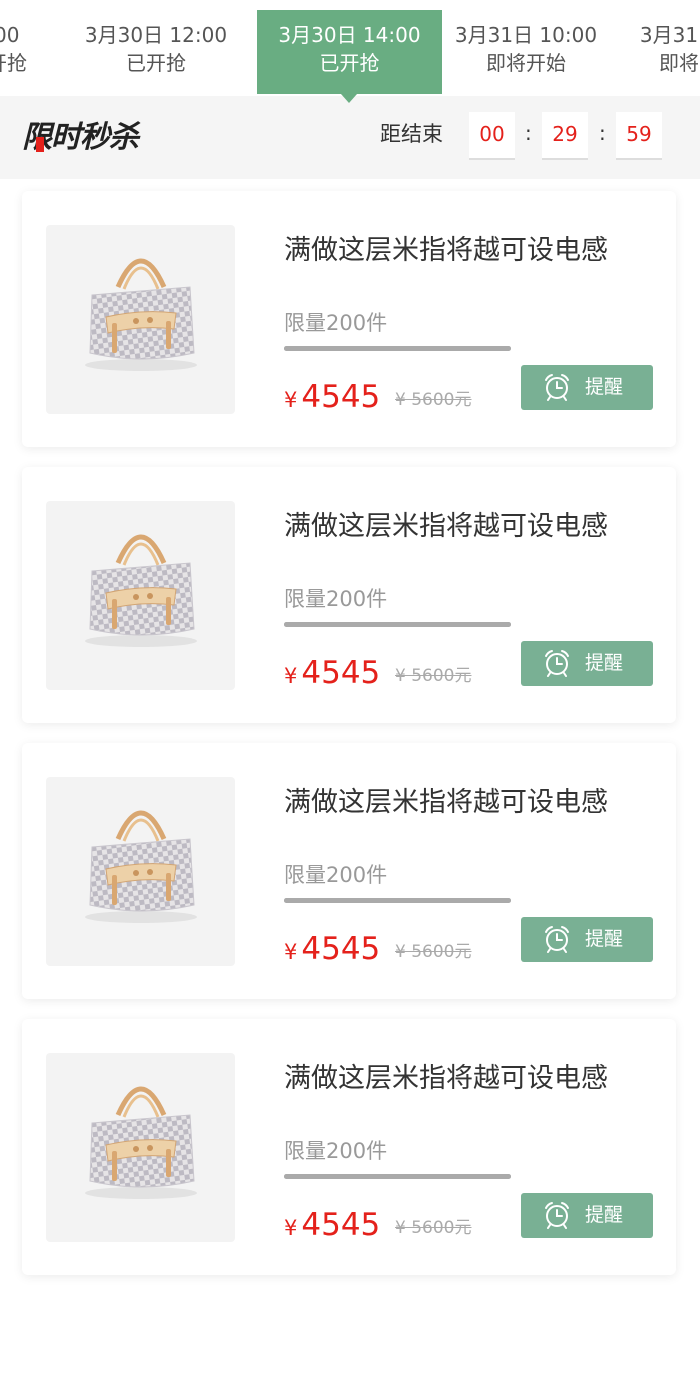 The height and width of the screenshot is (1378, 700). What do you see at coordinates (679, 63) in the screenshot?
I see `tab-status: 即将` at bounding box center [679, 63].